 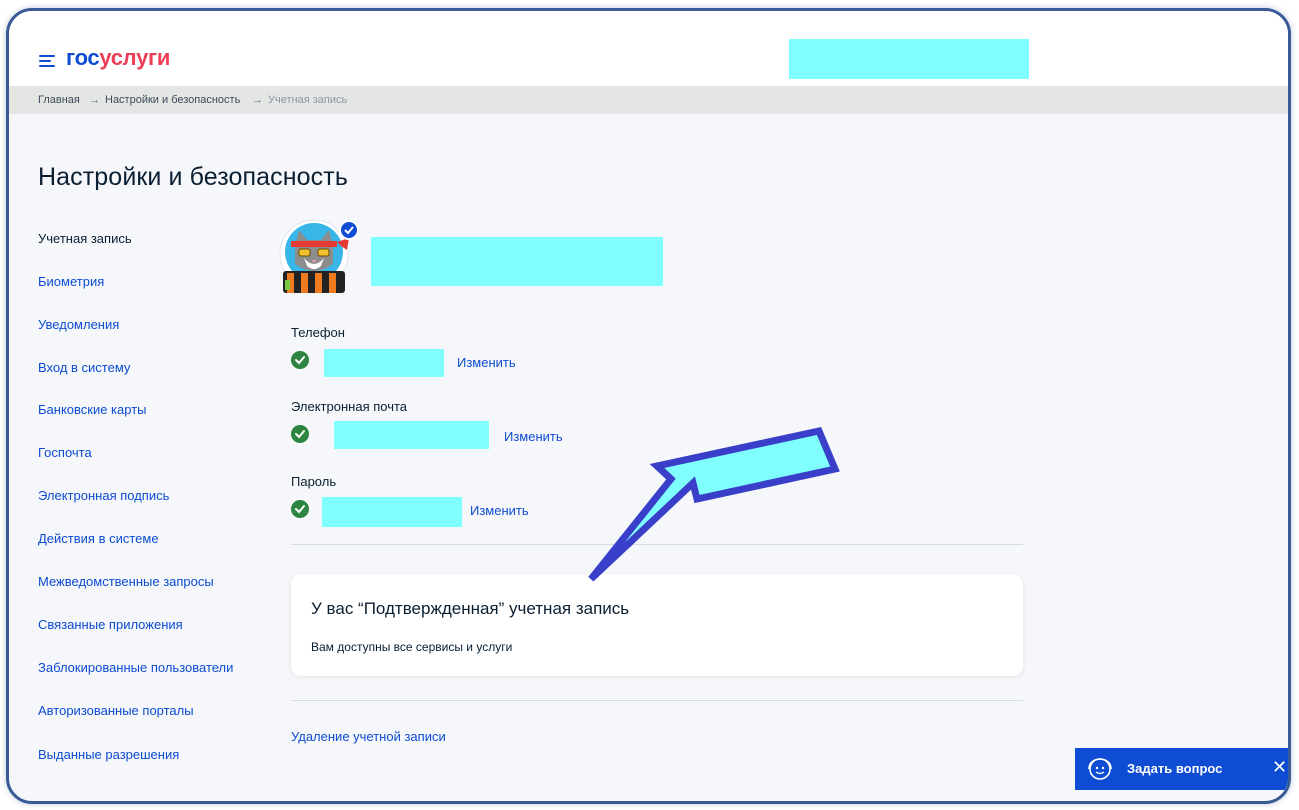 I want to click on gosuslugi-logo: госуслуги, so click(x=118, y=58).